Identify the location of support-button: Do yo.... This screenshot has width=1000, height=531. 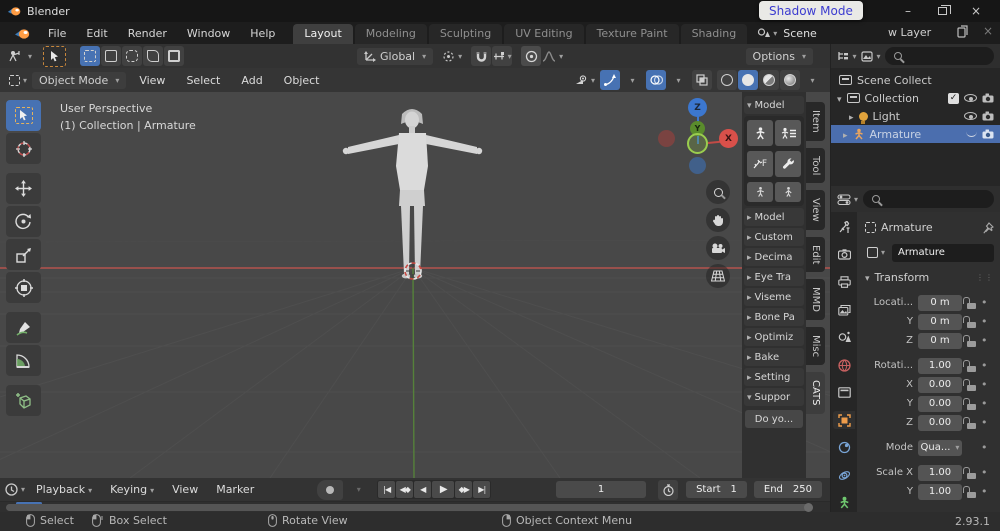
(774, 419).